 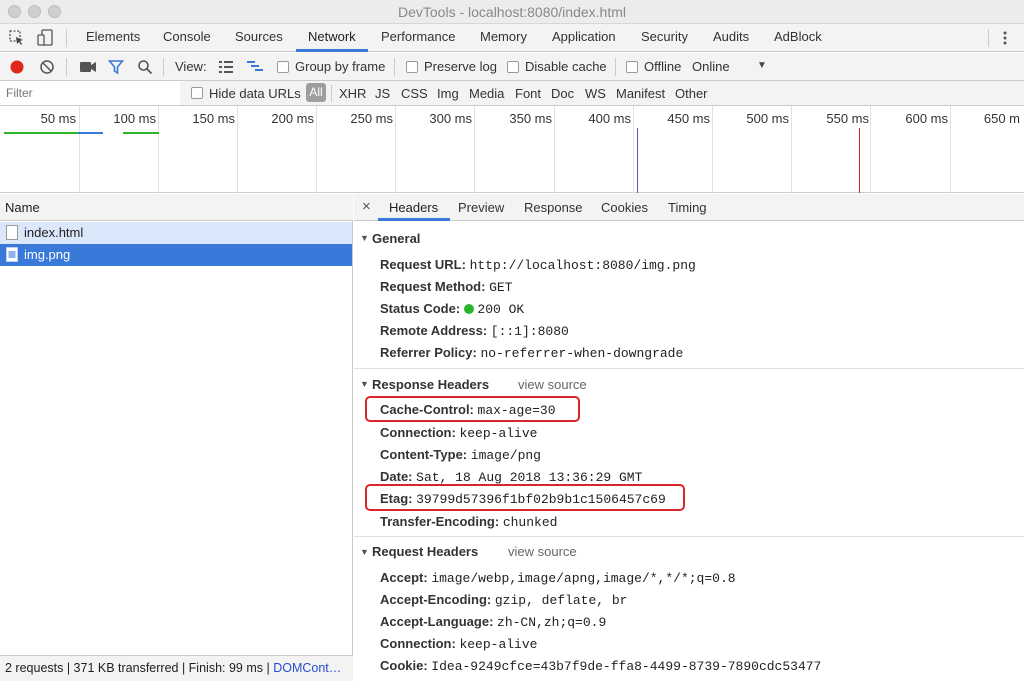 What do you see at coordinates (58, 118) in the screenshot?
I see `timeline-tick-label: 50 ms` at bounding box center [58, 118].